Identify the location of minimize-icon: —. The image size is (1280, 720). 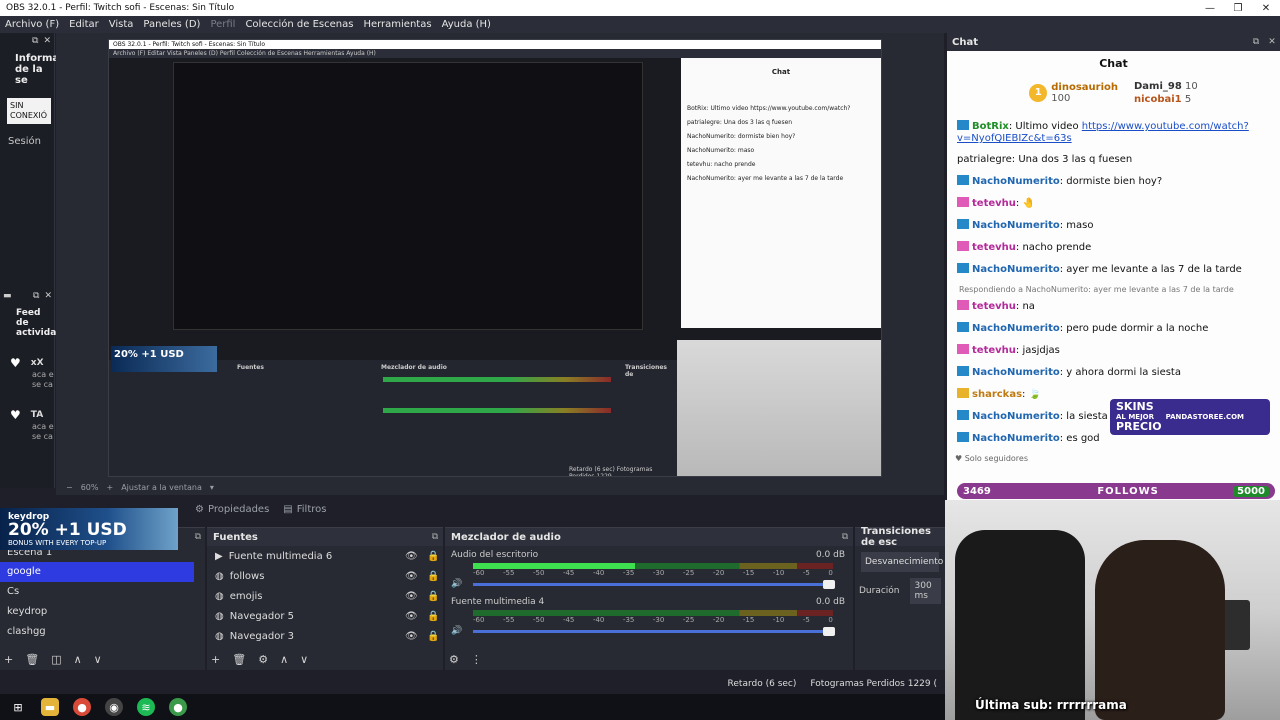
(1210, 8).